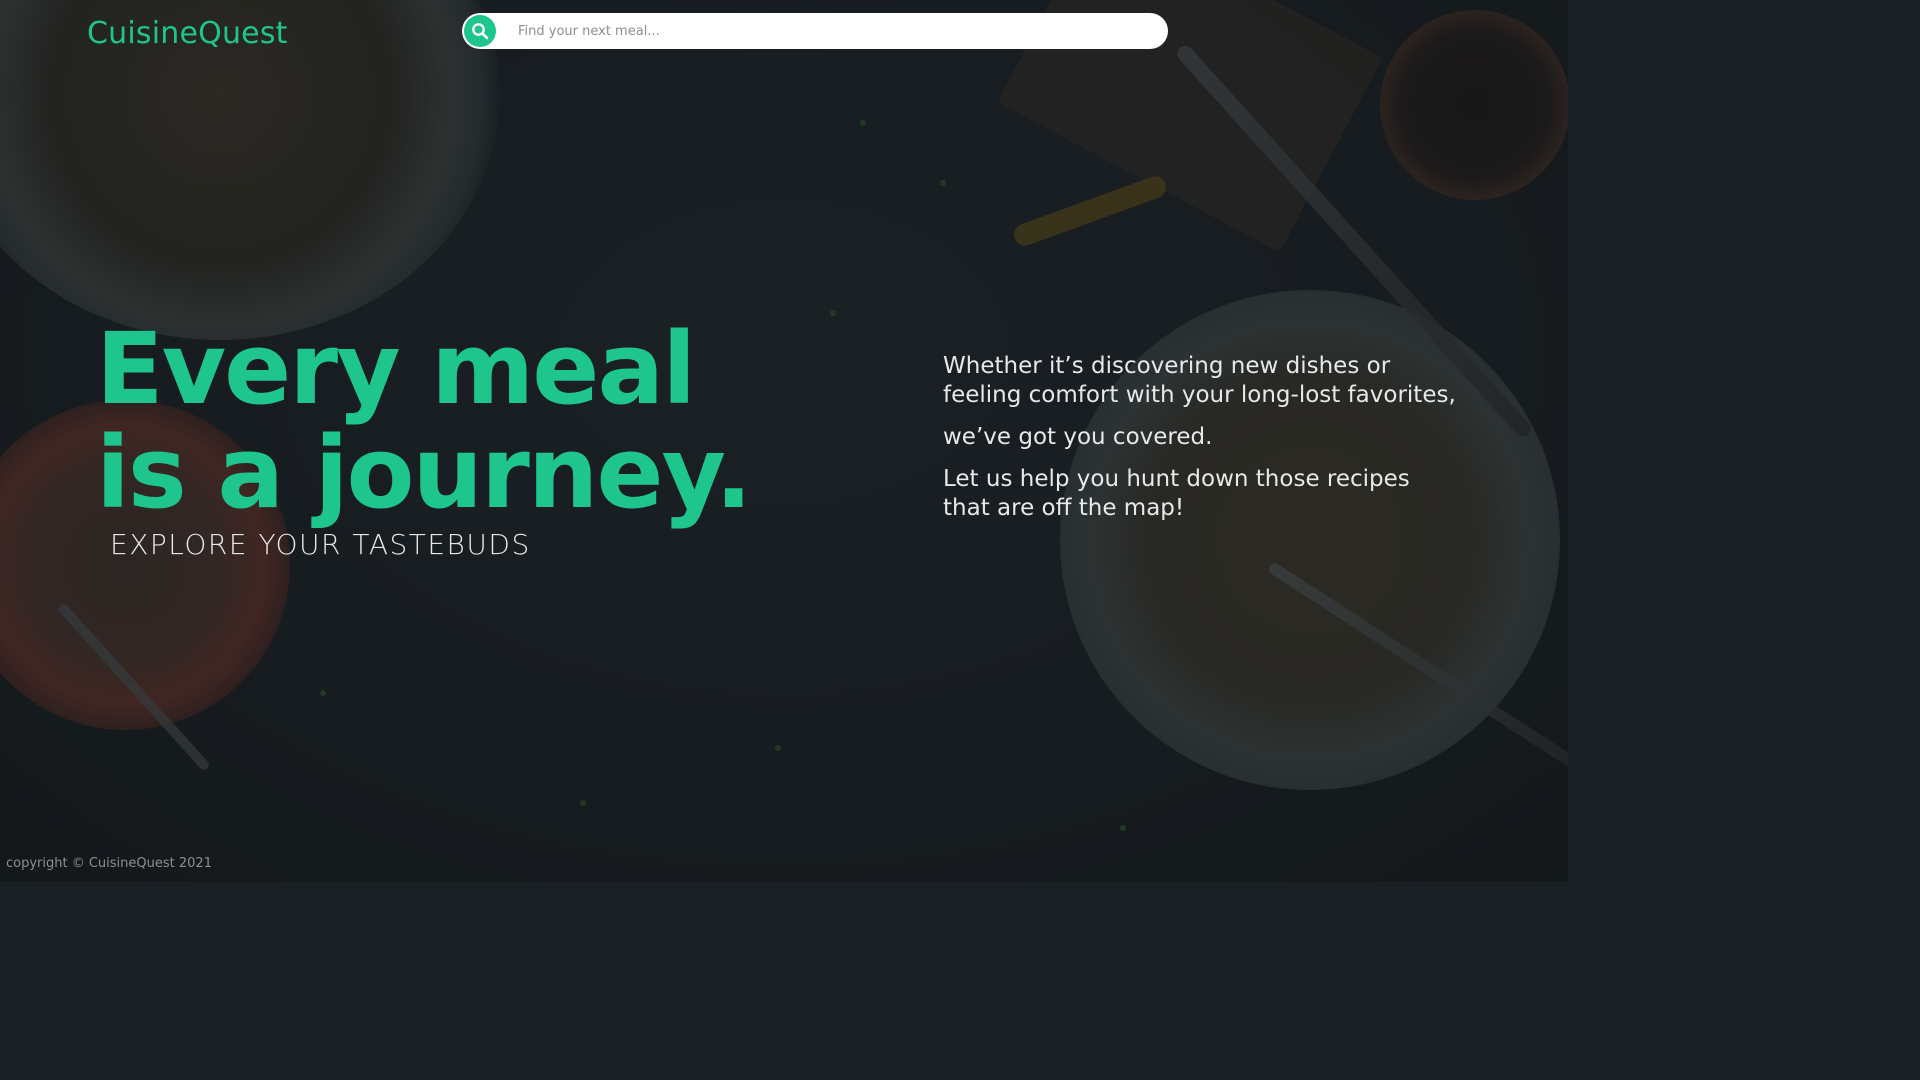 The width and height of the screenshot is (1920, 1080). What do you see at coordinates (396, 369) in the screenshot?
I see `hero-title-line1: Every meal` at bounding box center [396, 369].